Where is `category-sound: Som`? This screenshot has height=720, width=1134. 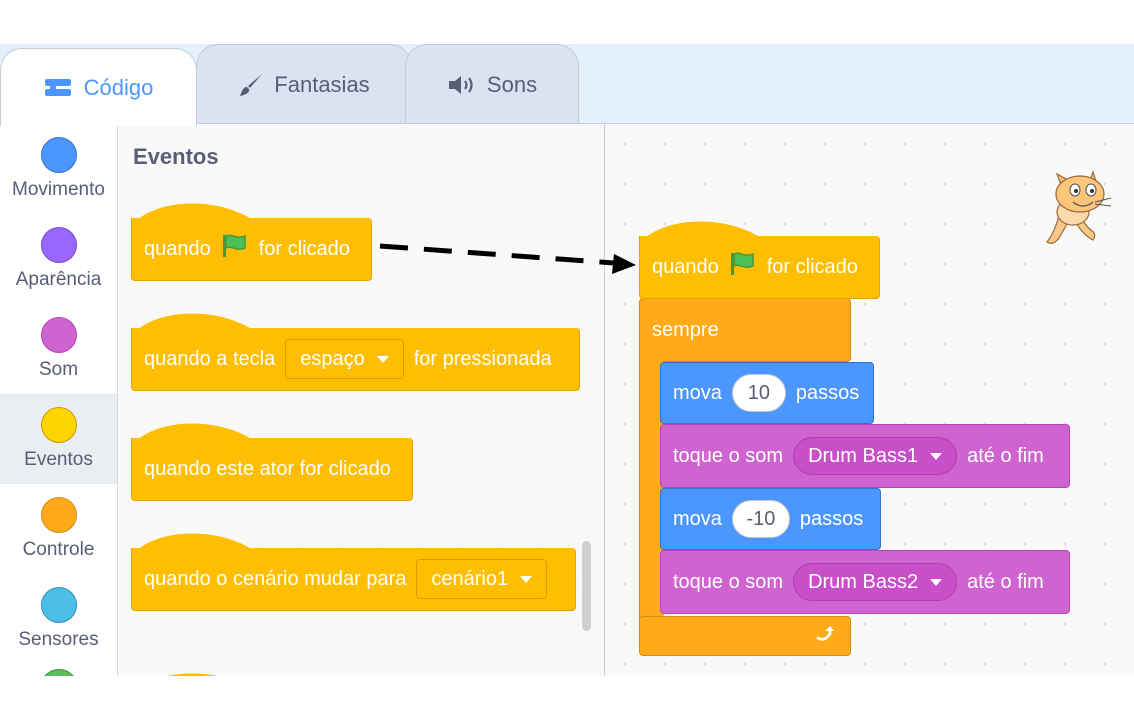 category-sound: Som is located at coordinates (58, 349).